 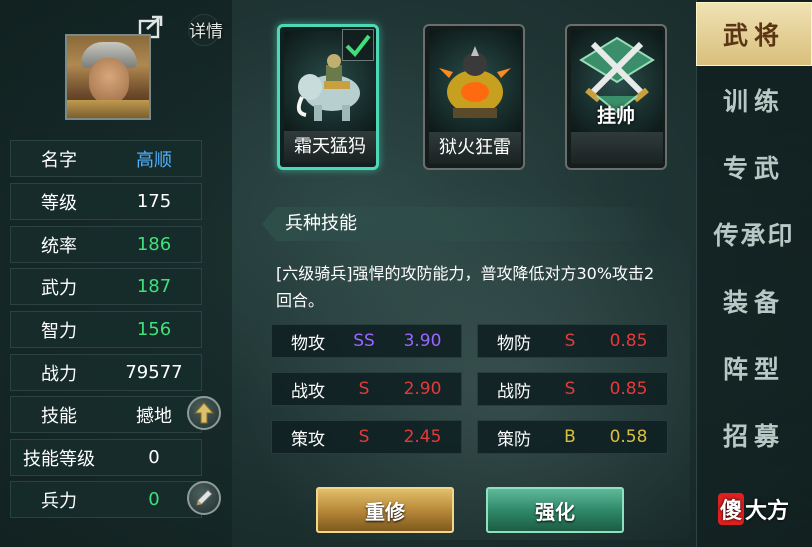 I want to click on watermark-red-char: 傻, so click(x=731, y=509).